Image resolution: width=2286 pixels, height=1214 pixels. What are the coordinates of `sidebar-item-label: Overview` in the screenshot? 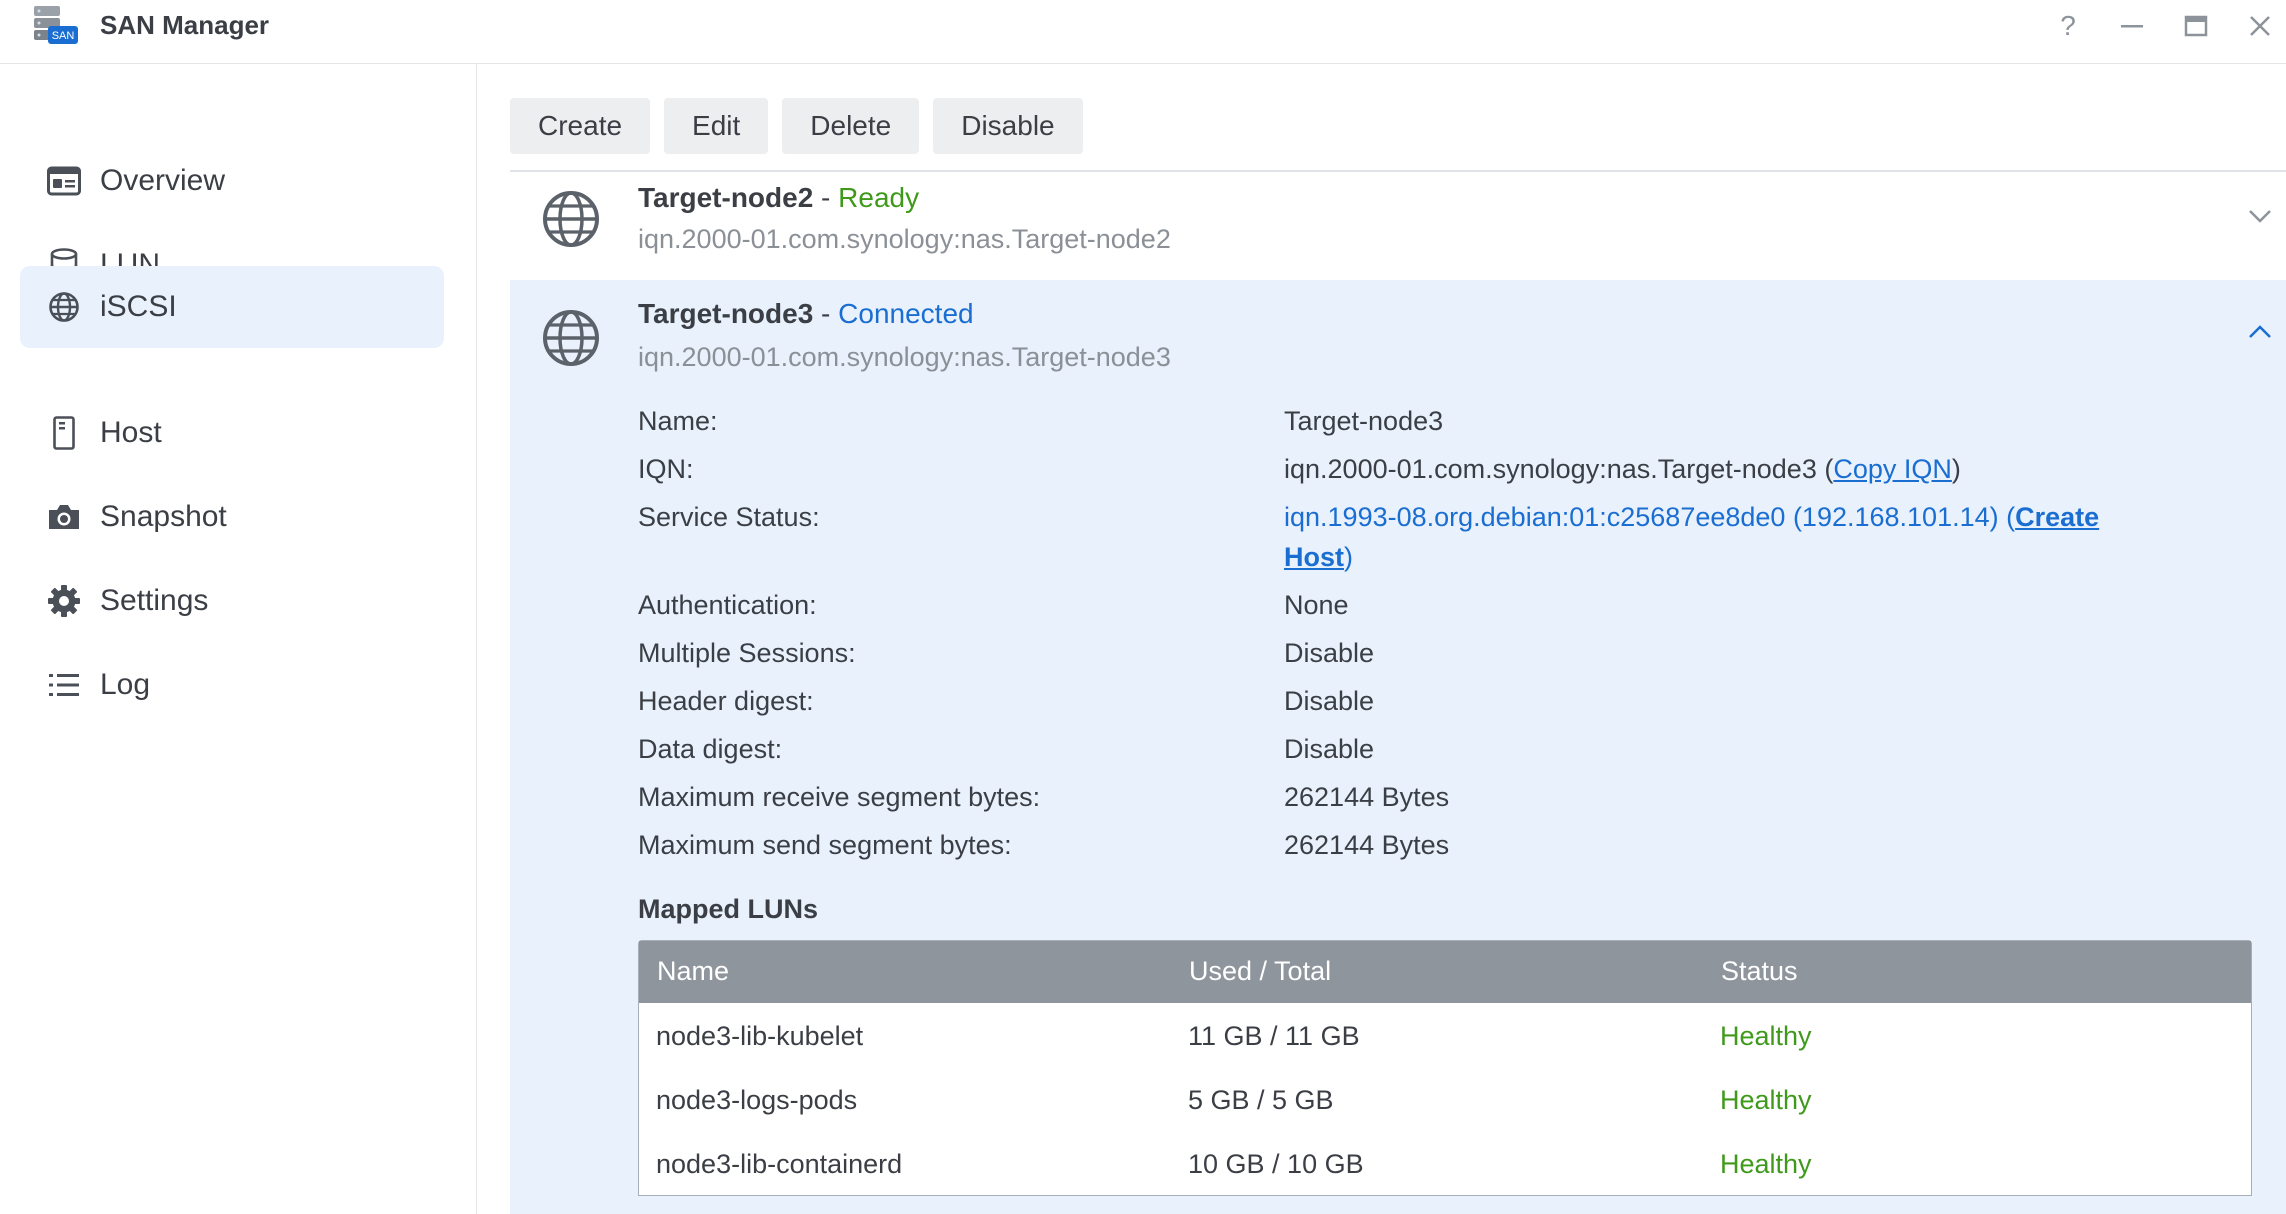 It's located at (163, 180).